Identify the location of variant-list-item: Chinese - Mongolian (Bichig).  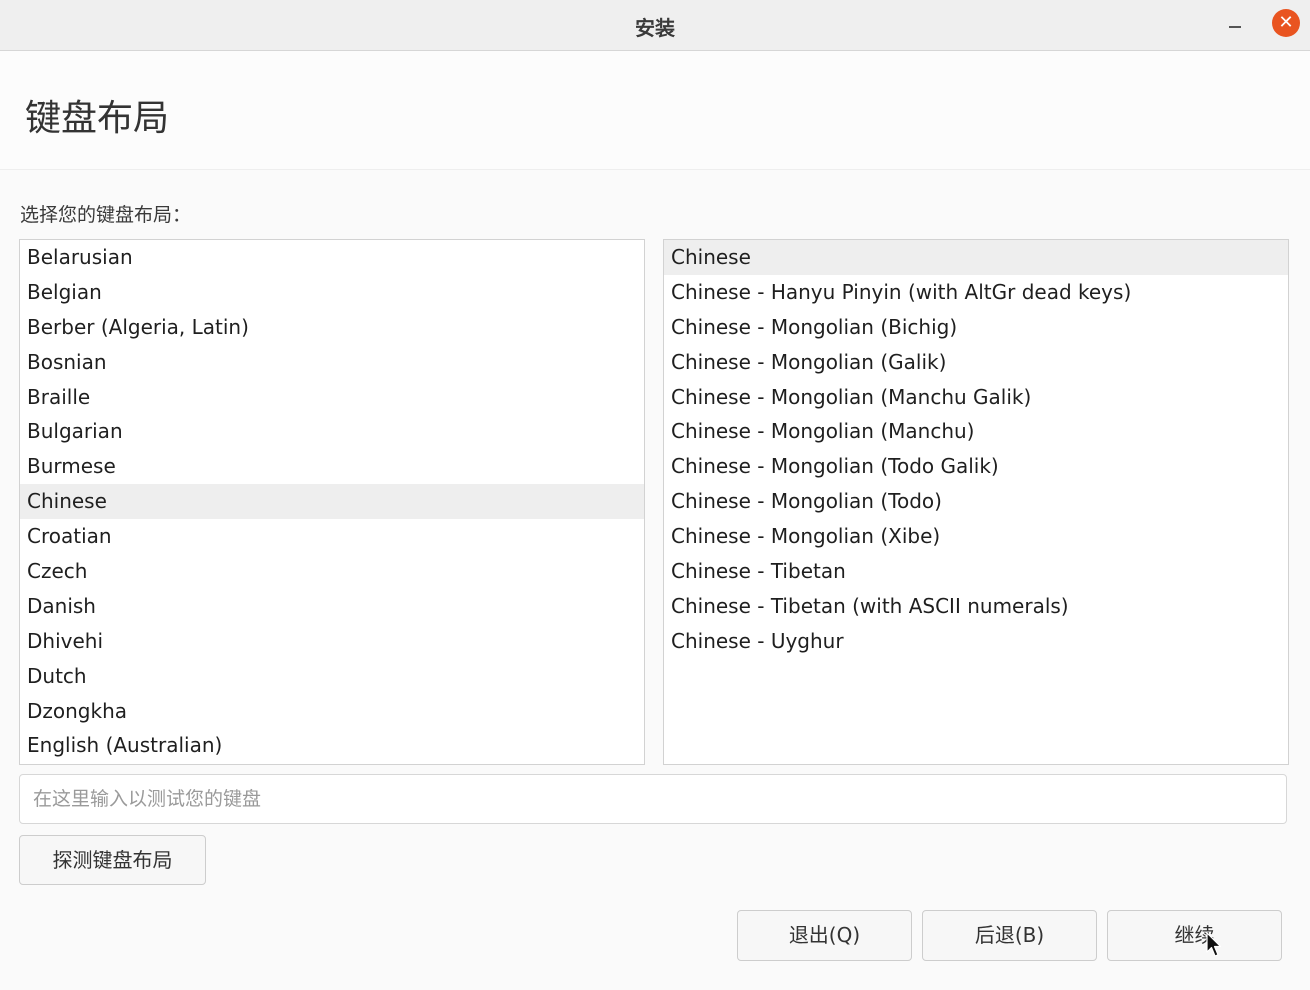
(976, 327).